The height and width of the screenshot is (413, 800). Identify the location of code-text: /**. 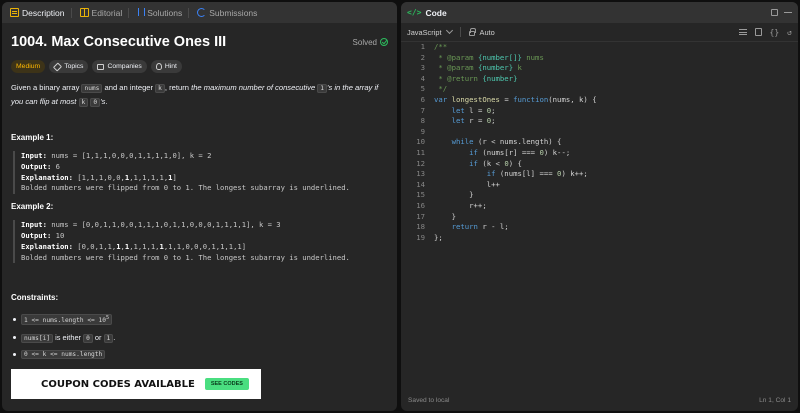
(440, 47).